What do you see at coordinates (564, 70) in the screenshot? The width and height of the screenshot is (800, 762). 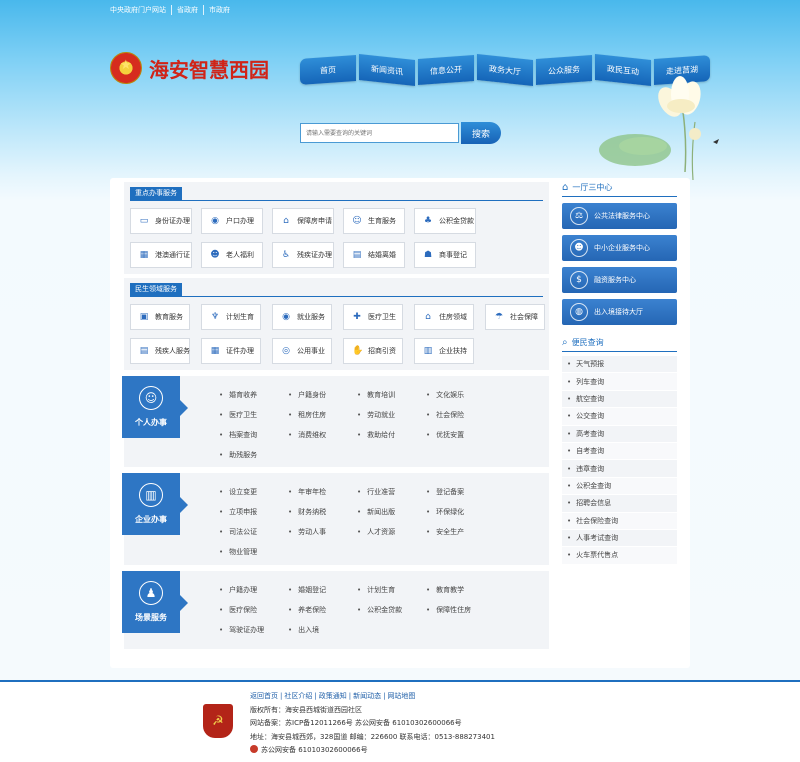 I see `nav-item-public: 公众服务` at bounding box center [564, 70].